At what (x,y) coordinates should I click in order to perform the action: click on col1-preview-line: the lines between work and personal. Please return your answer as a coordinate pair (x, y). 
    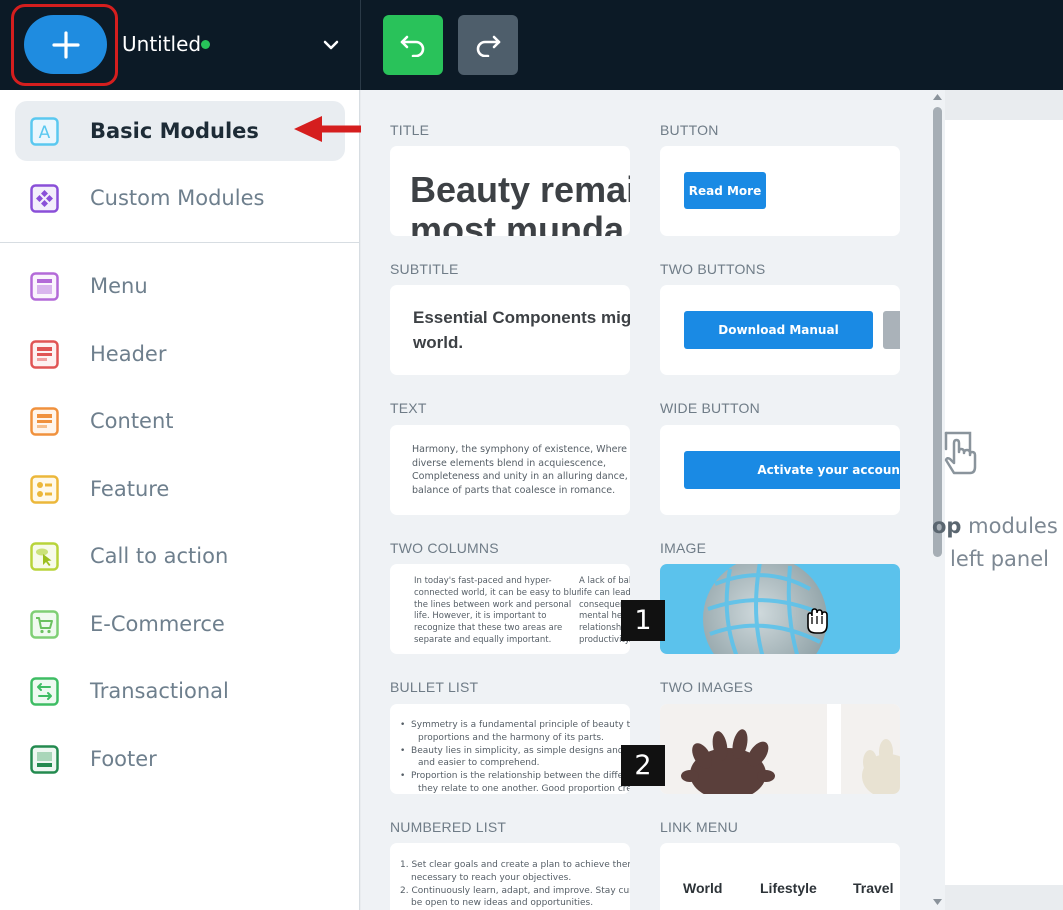
    Looking at the image, I should click on (493, 604).